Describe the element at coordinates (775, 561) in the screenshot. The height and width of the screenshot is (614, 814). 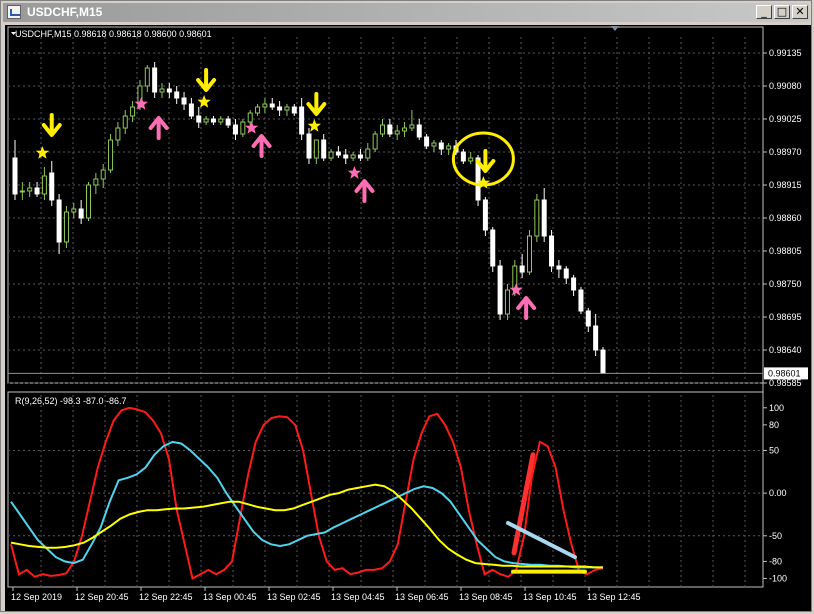
I see `osc-tick-label: -80` at that location.